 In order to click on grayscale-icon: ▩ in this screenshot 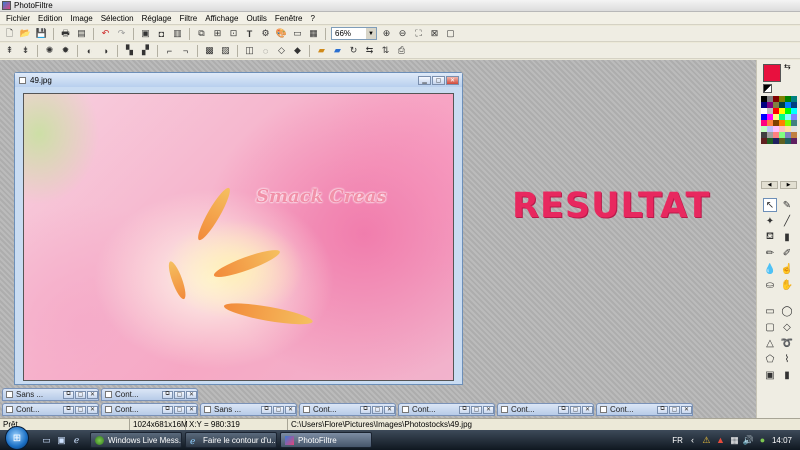, I will do `click(209, 50)`.